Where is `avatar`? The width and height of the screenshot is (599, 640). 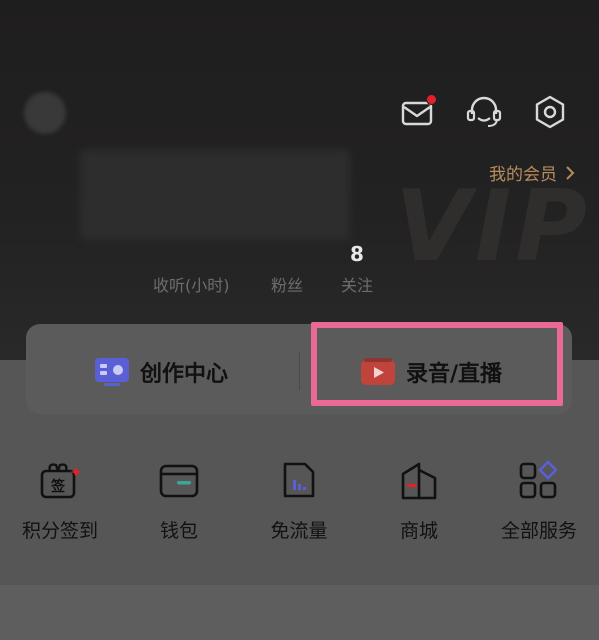 avatar is located at coordinates (45, 113).